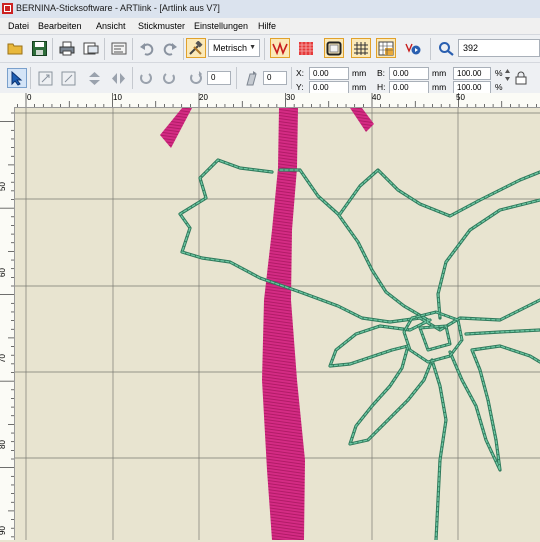  I want to click on floppy-disk-icon, so click(39, 48).